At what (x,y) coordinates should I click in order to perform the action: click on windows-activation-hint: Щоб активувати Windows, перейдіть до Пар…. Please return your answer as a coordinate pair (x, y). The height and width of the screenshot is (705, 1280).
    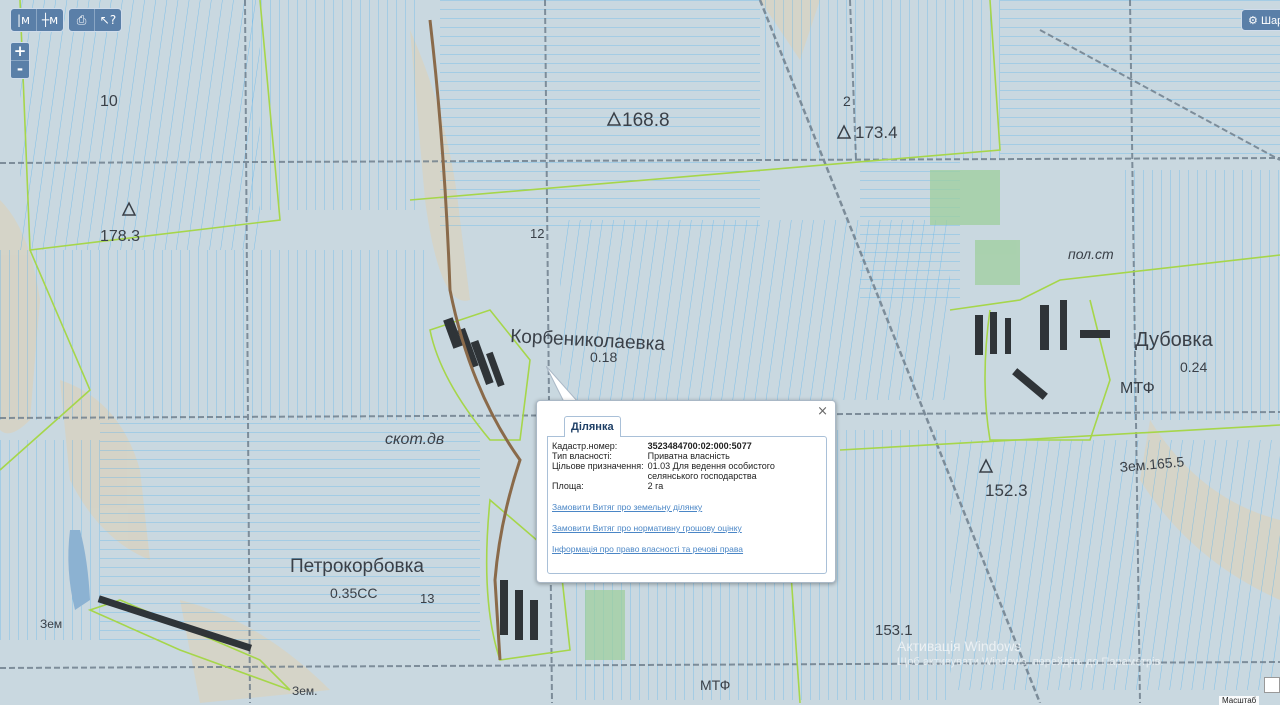
    Looking at the image, I should click on (1030, 662).